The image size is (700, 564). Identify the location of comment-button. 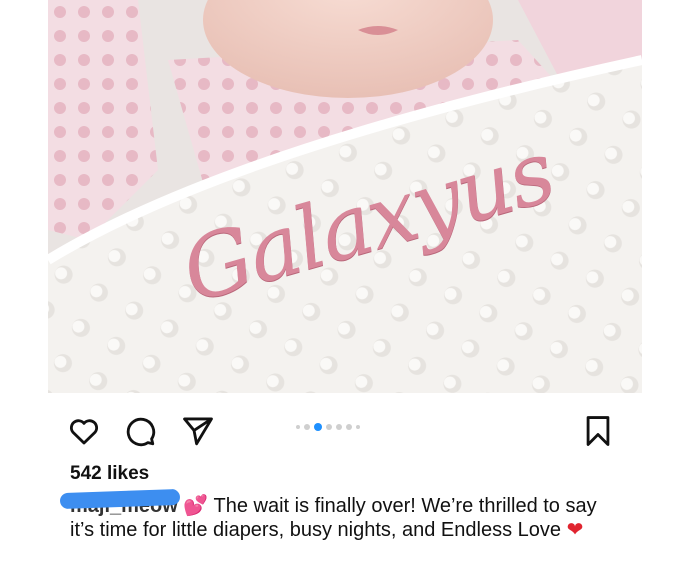
(140, 431).